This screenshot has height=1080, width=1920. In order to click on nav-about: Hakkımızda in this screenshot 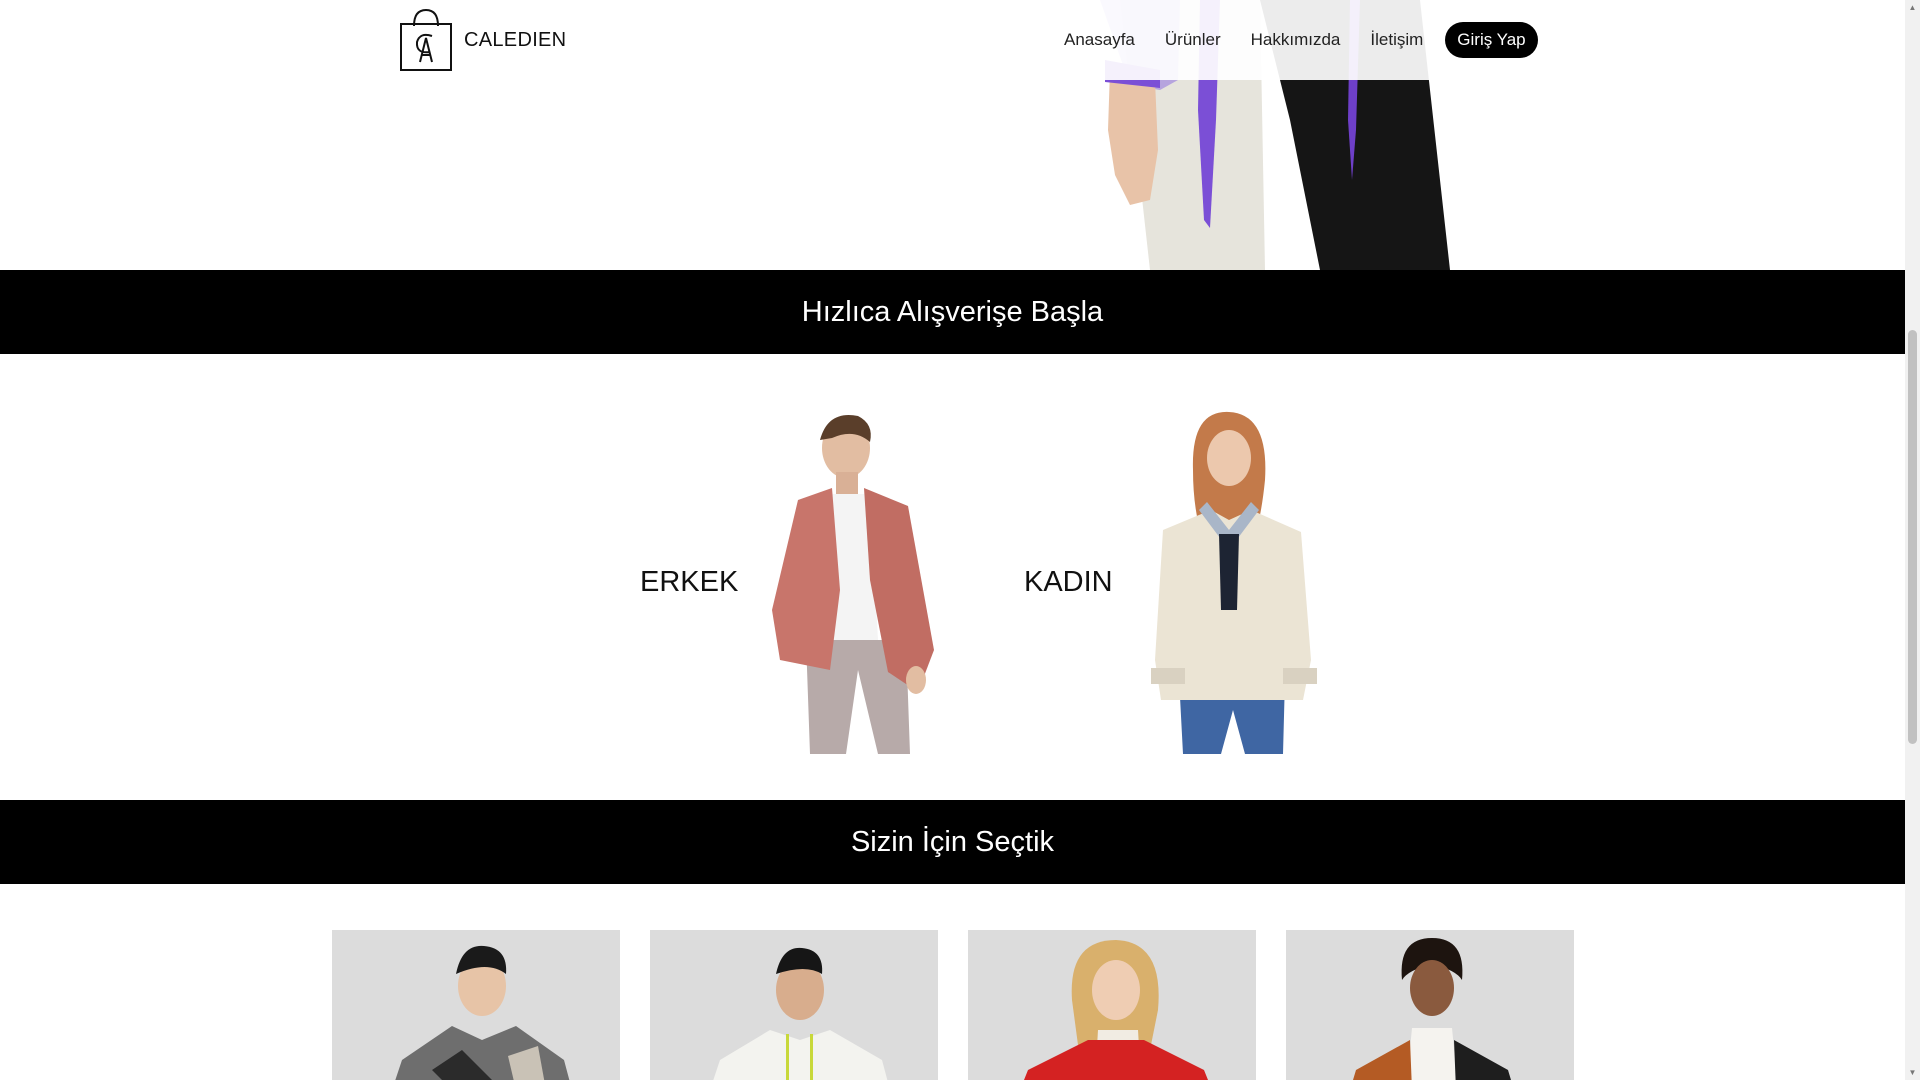, I will do `click(1296, 40)`.